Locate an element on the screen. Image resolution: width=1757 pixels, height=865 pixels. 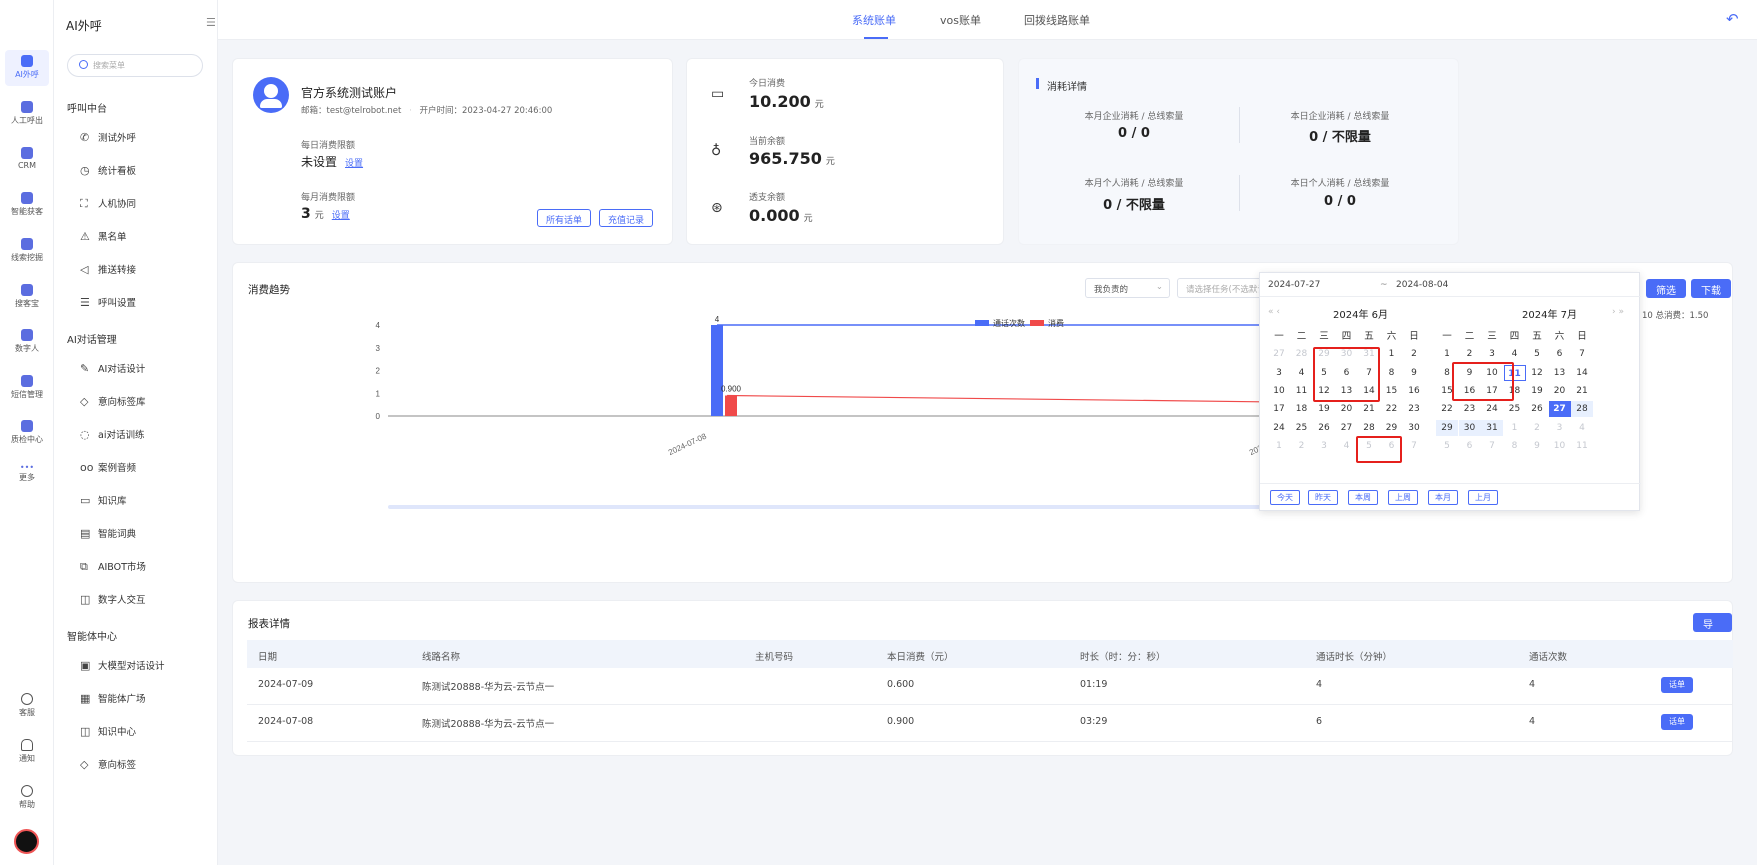
menu-item-ai-training: ◌ ai对话训练 is located at coordinates (112, 435).